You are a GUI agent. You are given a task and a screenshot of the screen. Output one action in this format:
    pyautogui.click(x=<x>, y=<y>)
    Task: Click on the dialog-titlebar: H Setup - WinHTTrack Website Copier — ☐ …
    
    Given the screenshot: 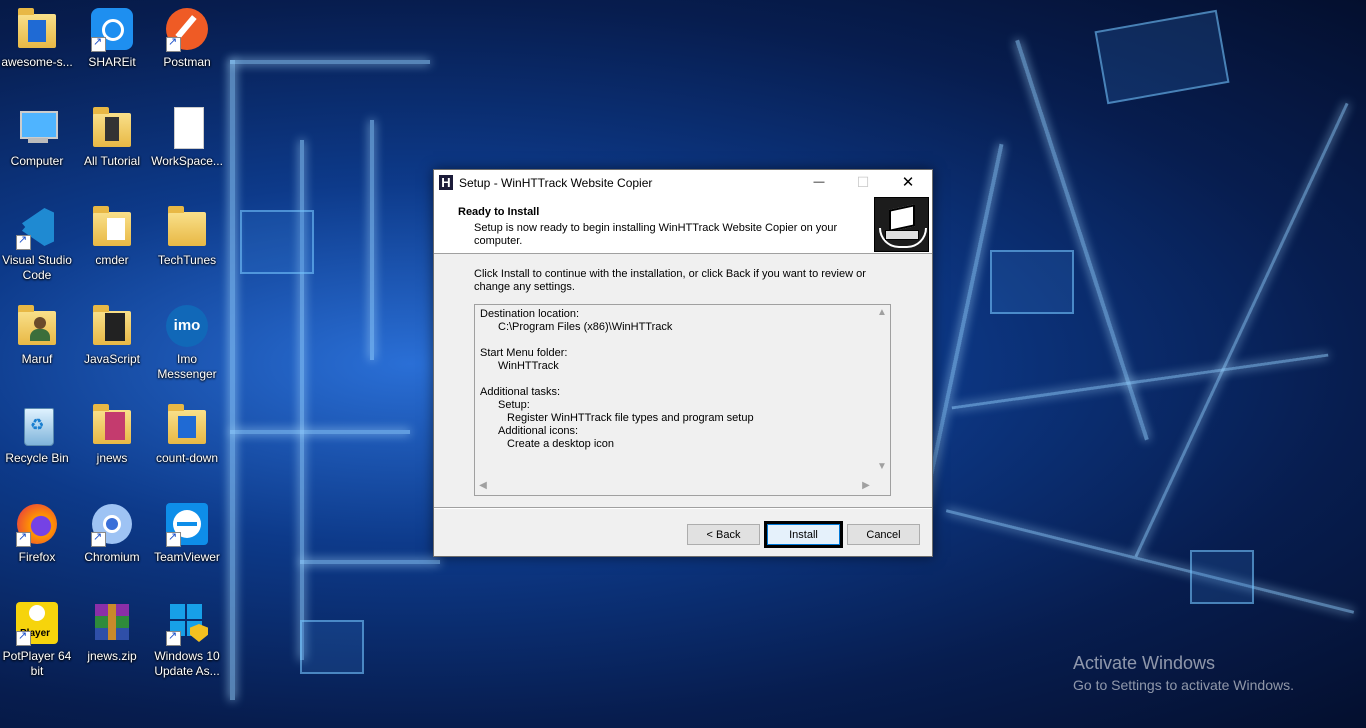 What is the action you would take?
    pyautogui.click(x=683, y=182)
    